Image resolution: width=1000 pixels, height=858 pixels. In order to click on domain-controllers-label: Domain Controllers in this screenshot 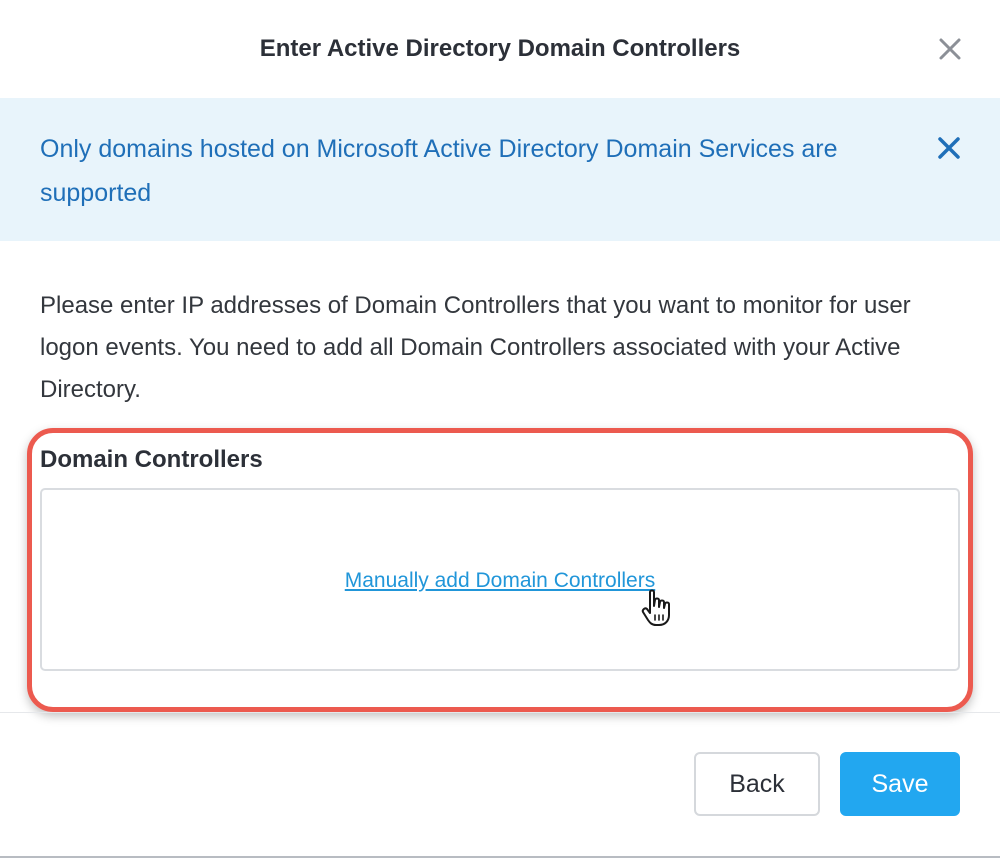, I will do `click(151, 459)`.